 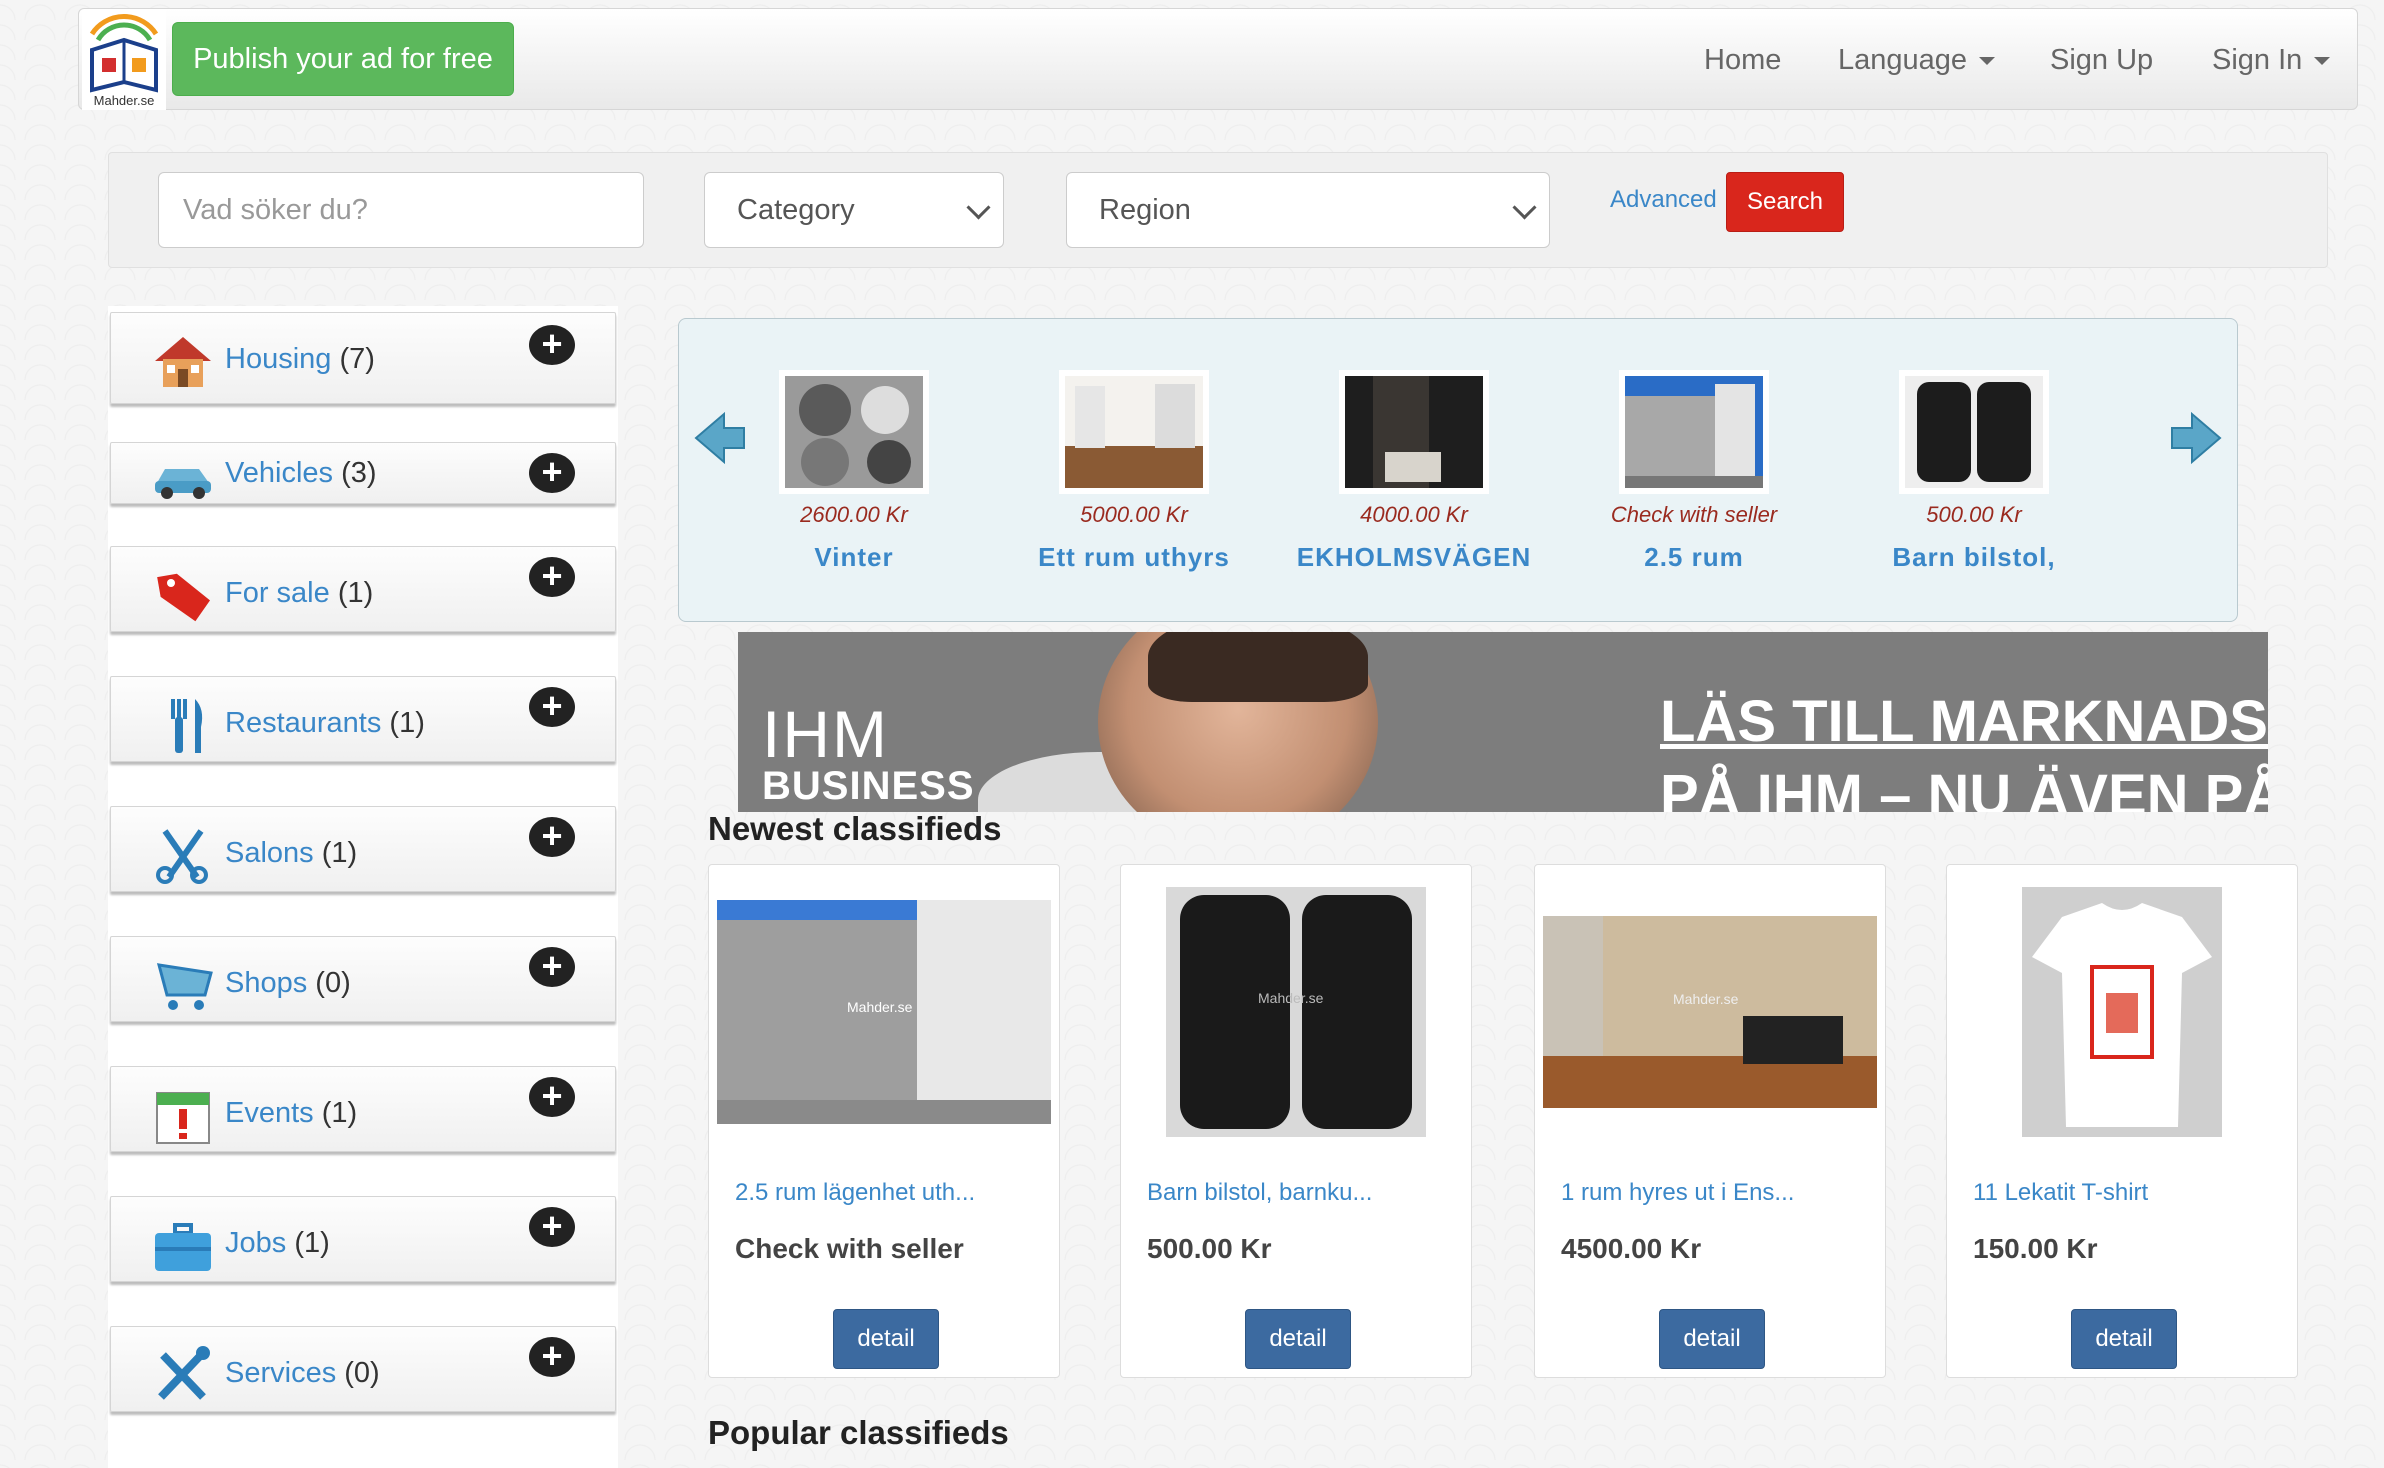 I want to click on classified-price: 4500.00 Kr, so click(x=1631, y=1248).